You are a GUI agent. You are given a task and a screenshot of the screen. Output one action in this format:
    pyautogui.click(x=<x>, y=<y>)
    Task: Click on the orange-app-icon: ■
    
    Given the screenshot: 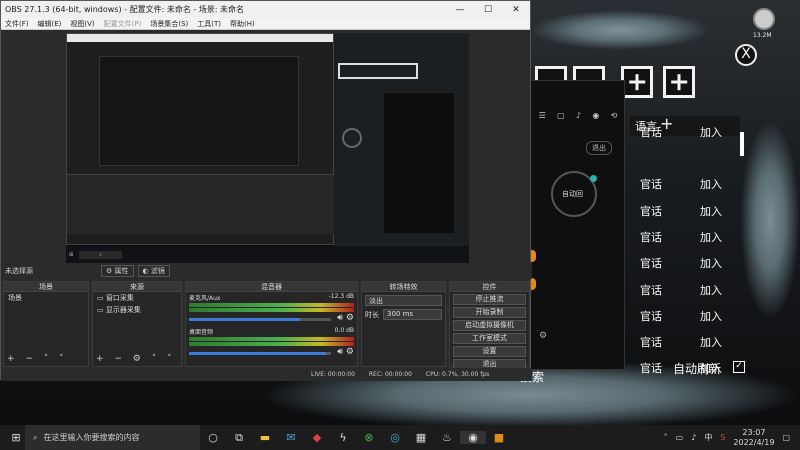 What is the action you would take?
    pyautogui.click(x=499, y=437)
    